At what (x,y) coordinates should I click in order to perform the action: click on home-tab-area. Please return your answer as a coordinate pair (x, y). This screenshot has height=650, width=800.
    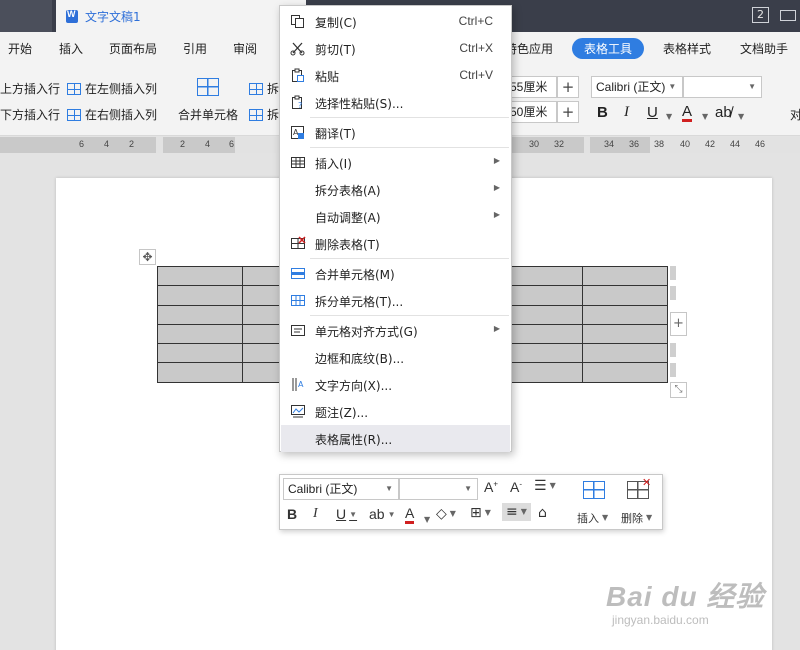
    Looking at the image, I should click on (26, 16).